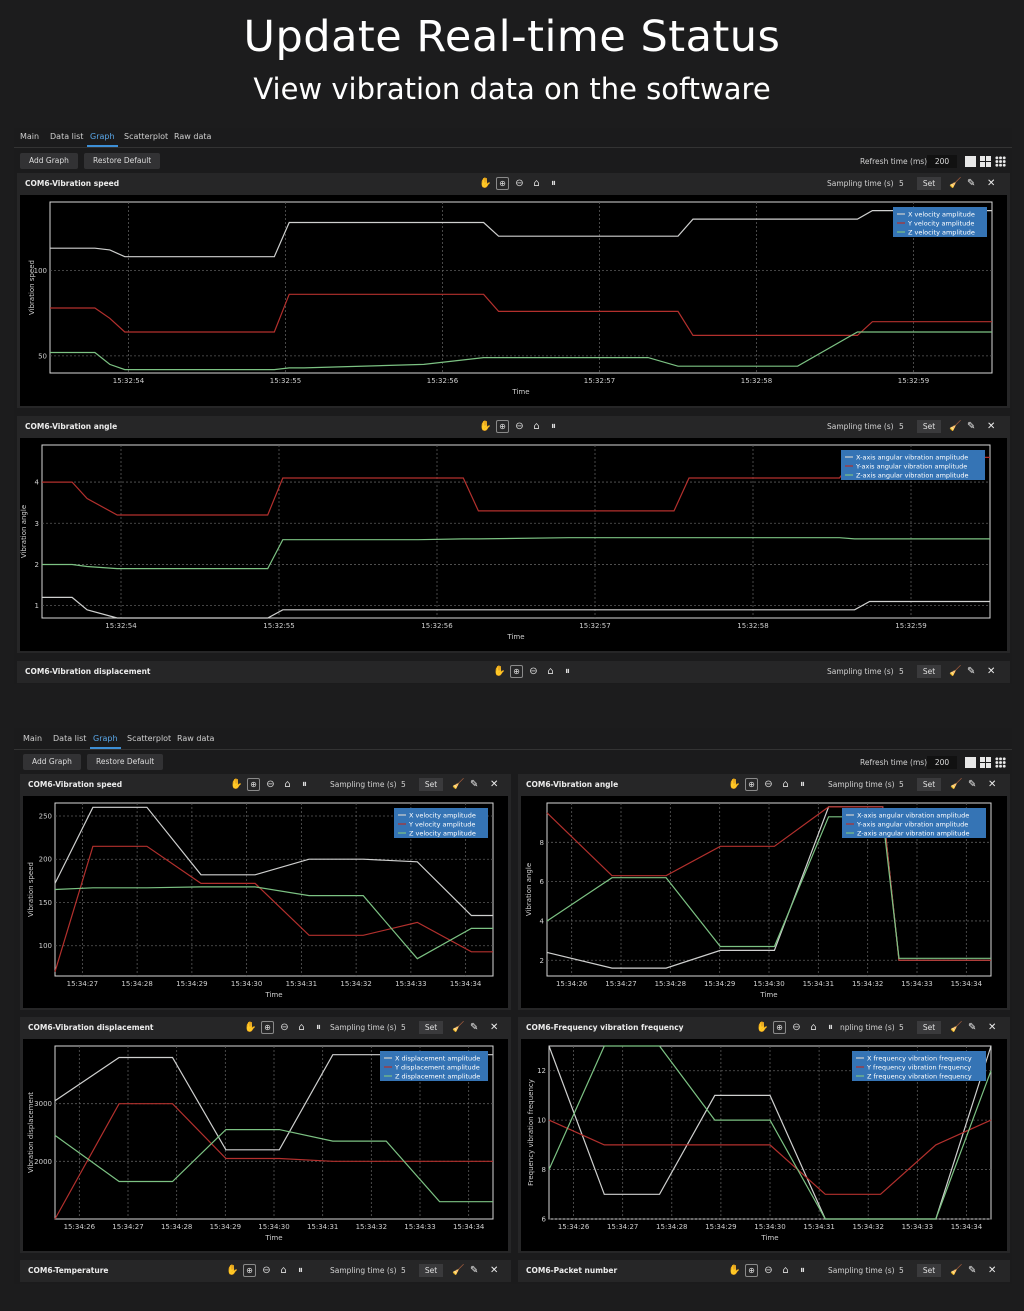 This screenshot has height=1311, width=1024. I want to click on tab-graph: Graph, so click(102, 139).